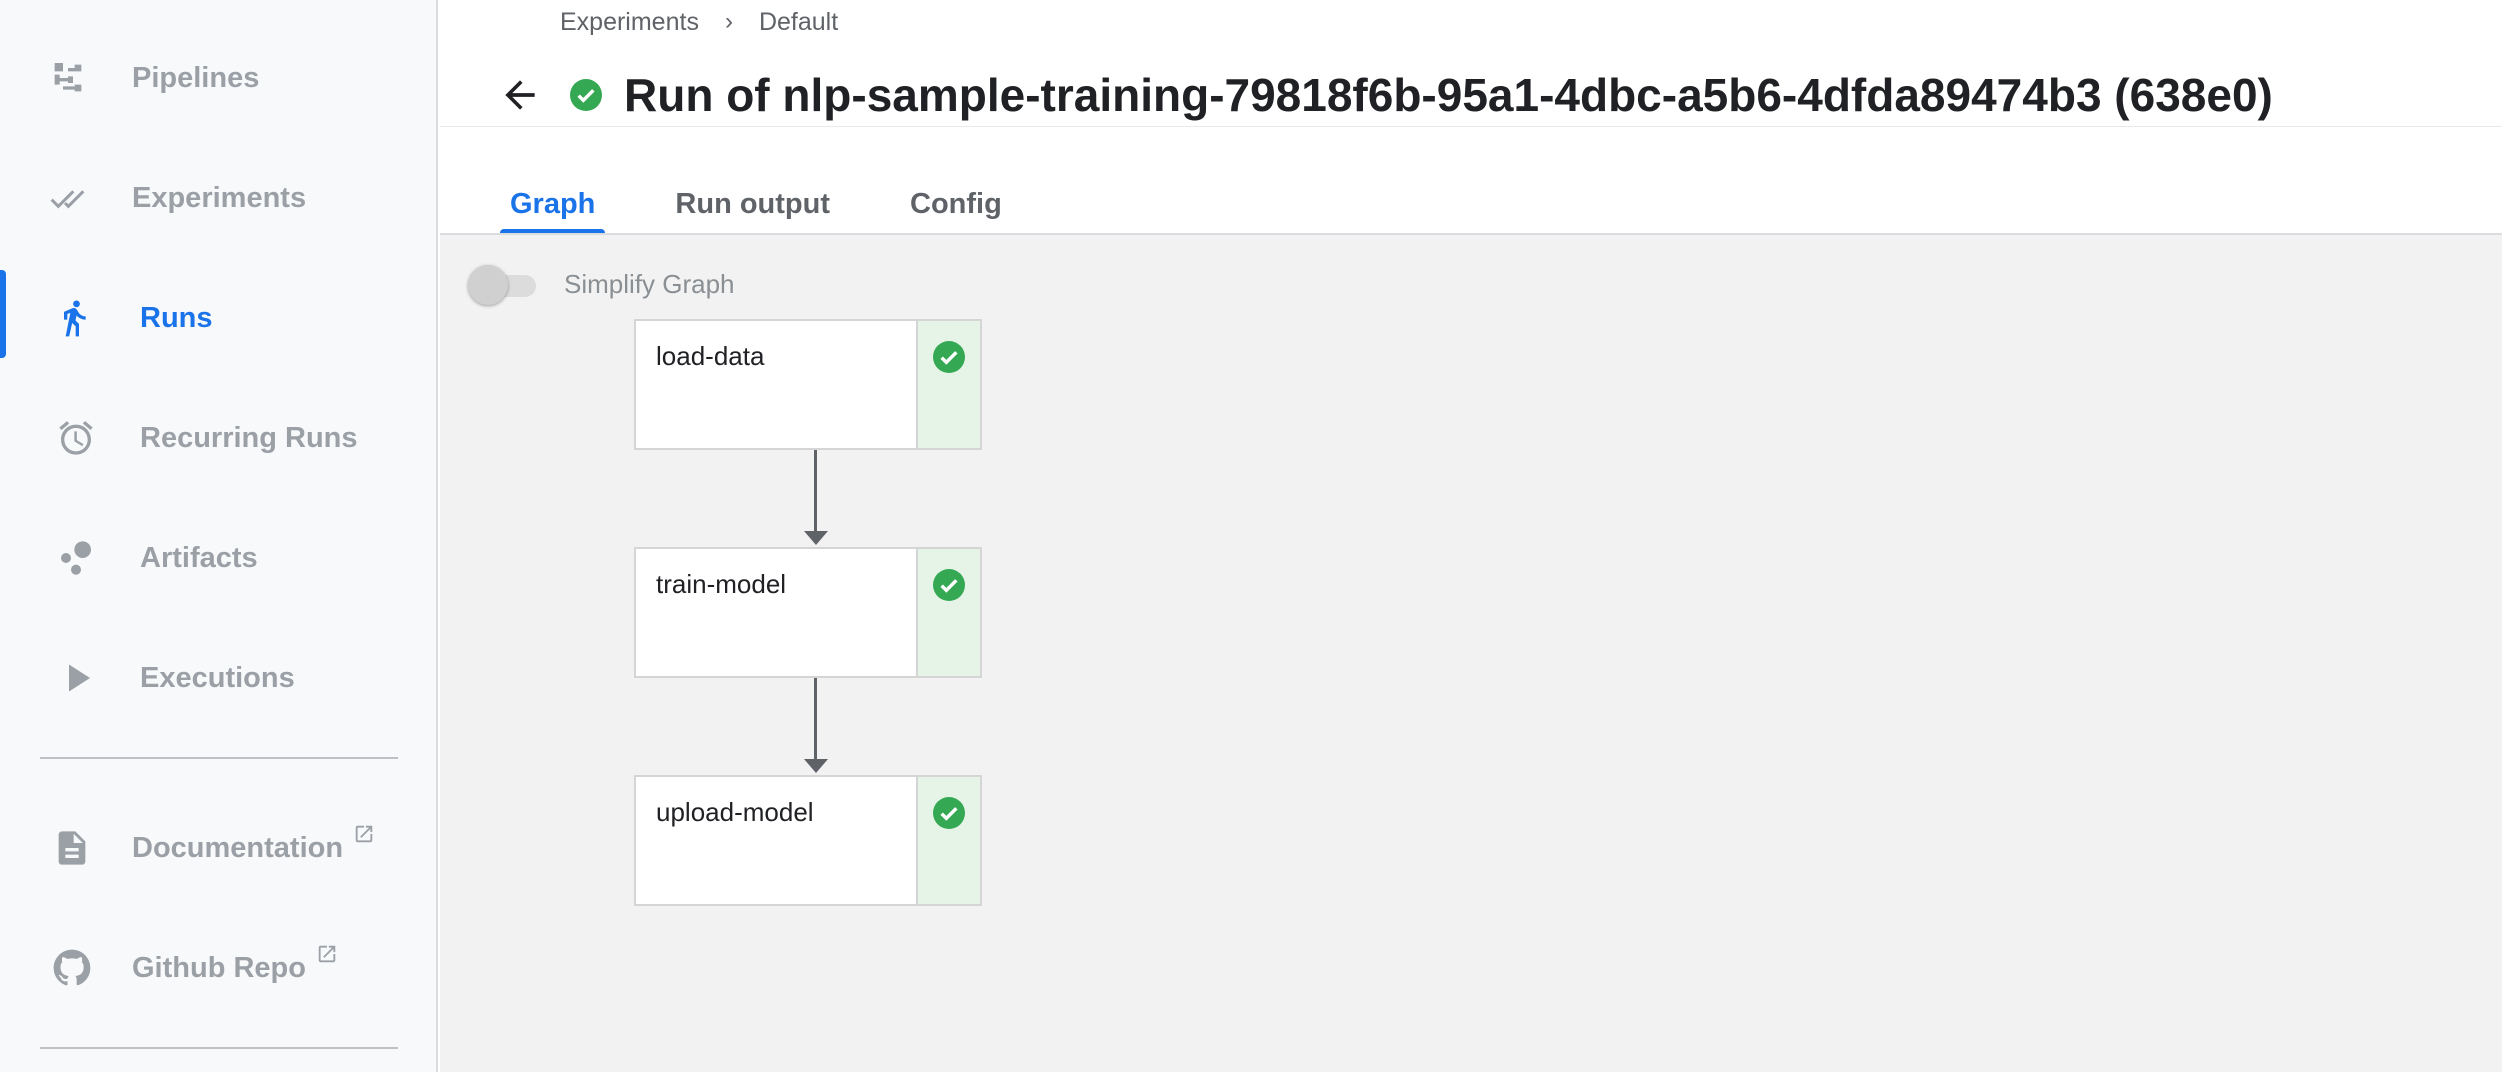 Image resolution: width=2502 pixels, height=1072 pixels. I want to click on breadcrumb: Experiments › Default, so click(699, 22).